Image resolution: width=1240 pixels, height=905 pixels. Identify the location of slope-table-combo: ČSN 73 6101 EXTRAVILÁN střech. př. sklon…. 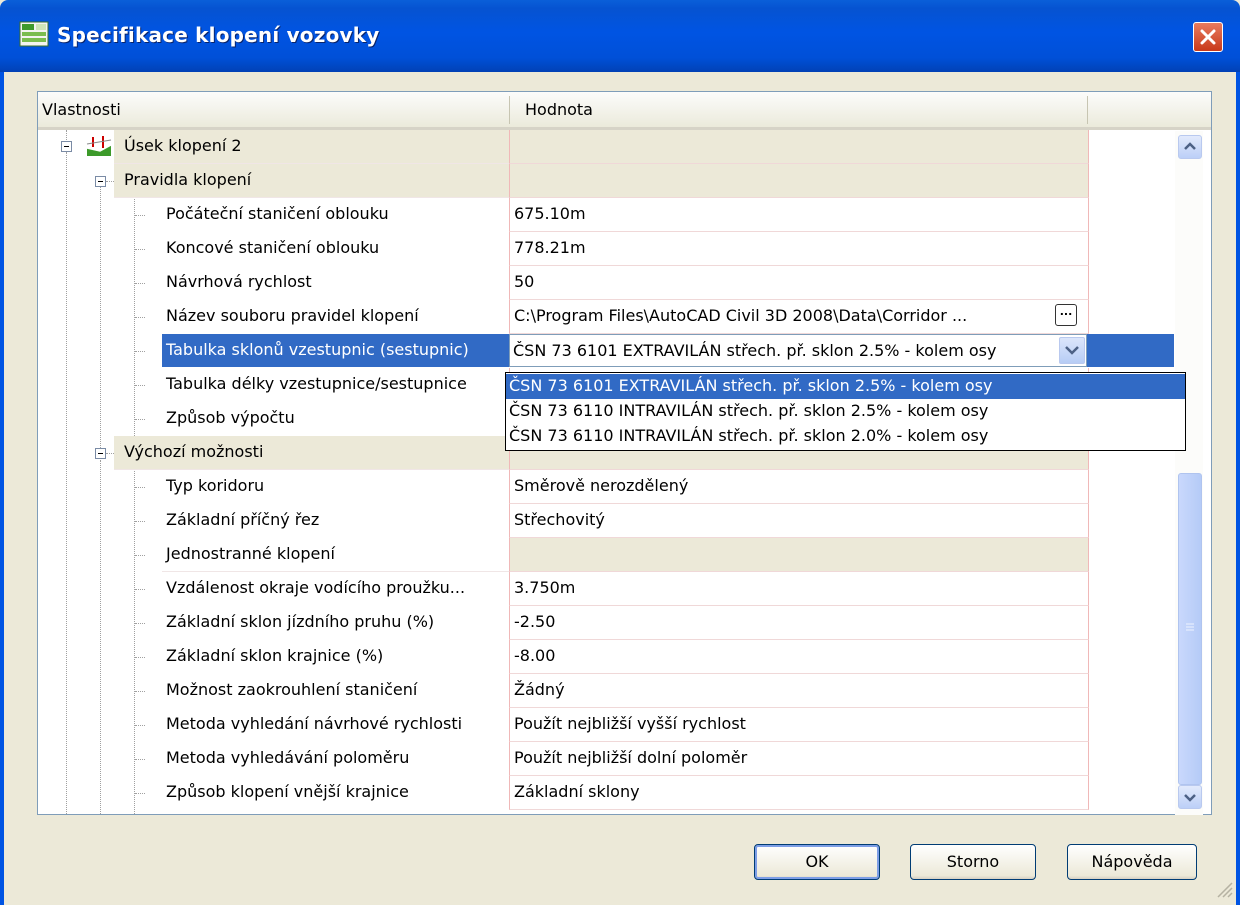
(798, 350).